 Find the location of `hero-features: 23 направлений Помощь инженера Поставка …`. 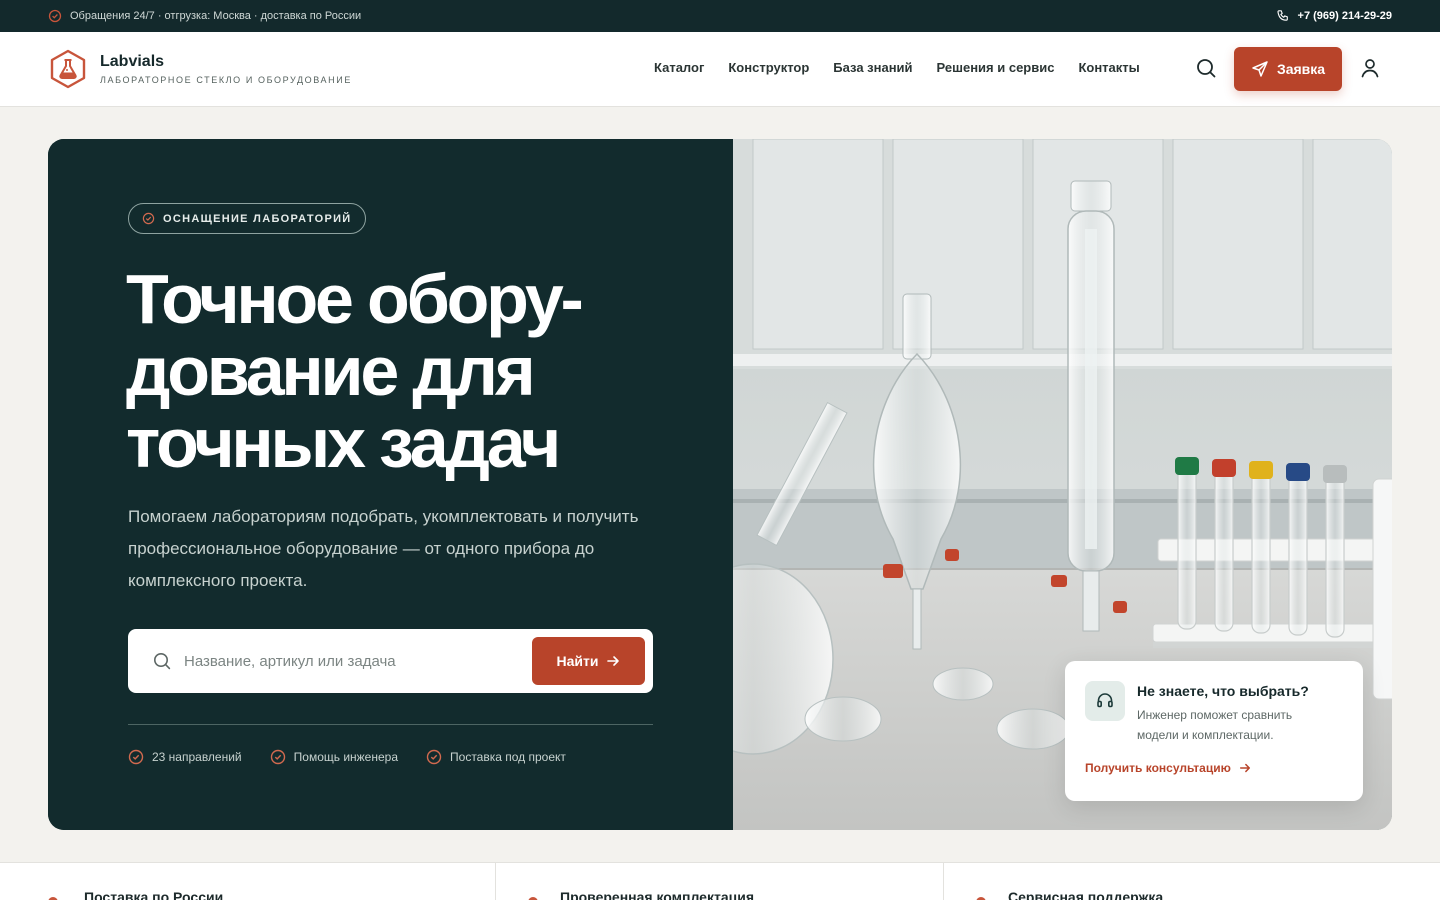

hero-features: 23 направлений Помощь инженера Поставка … is located at coordinates (347, 757).